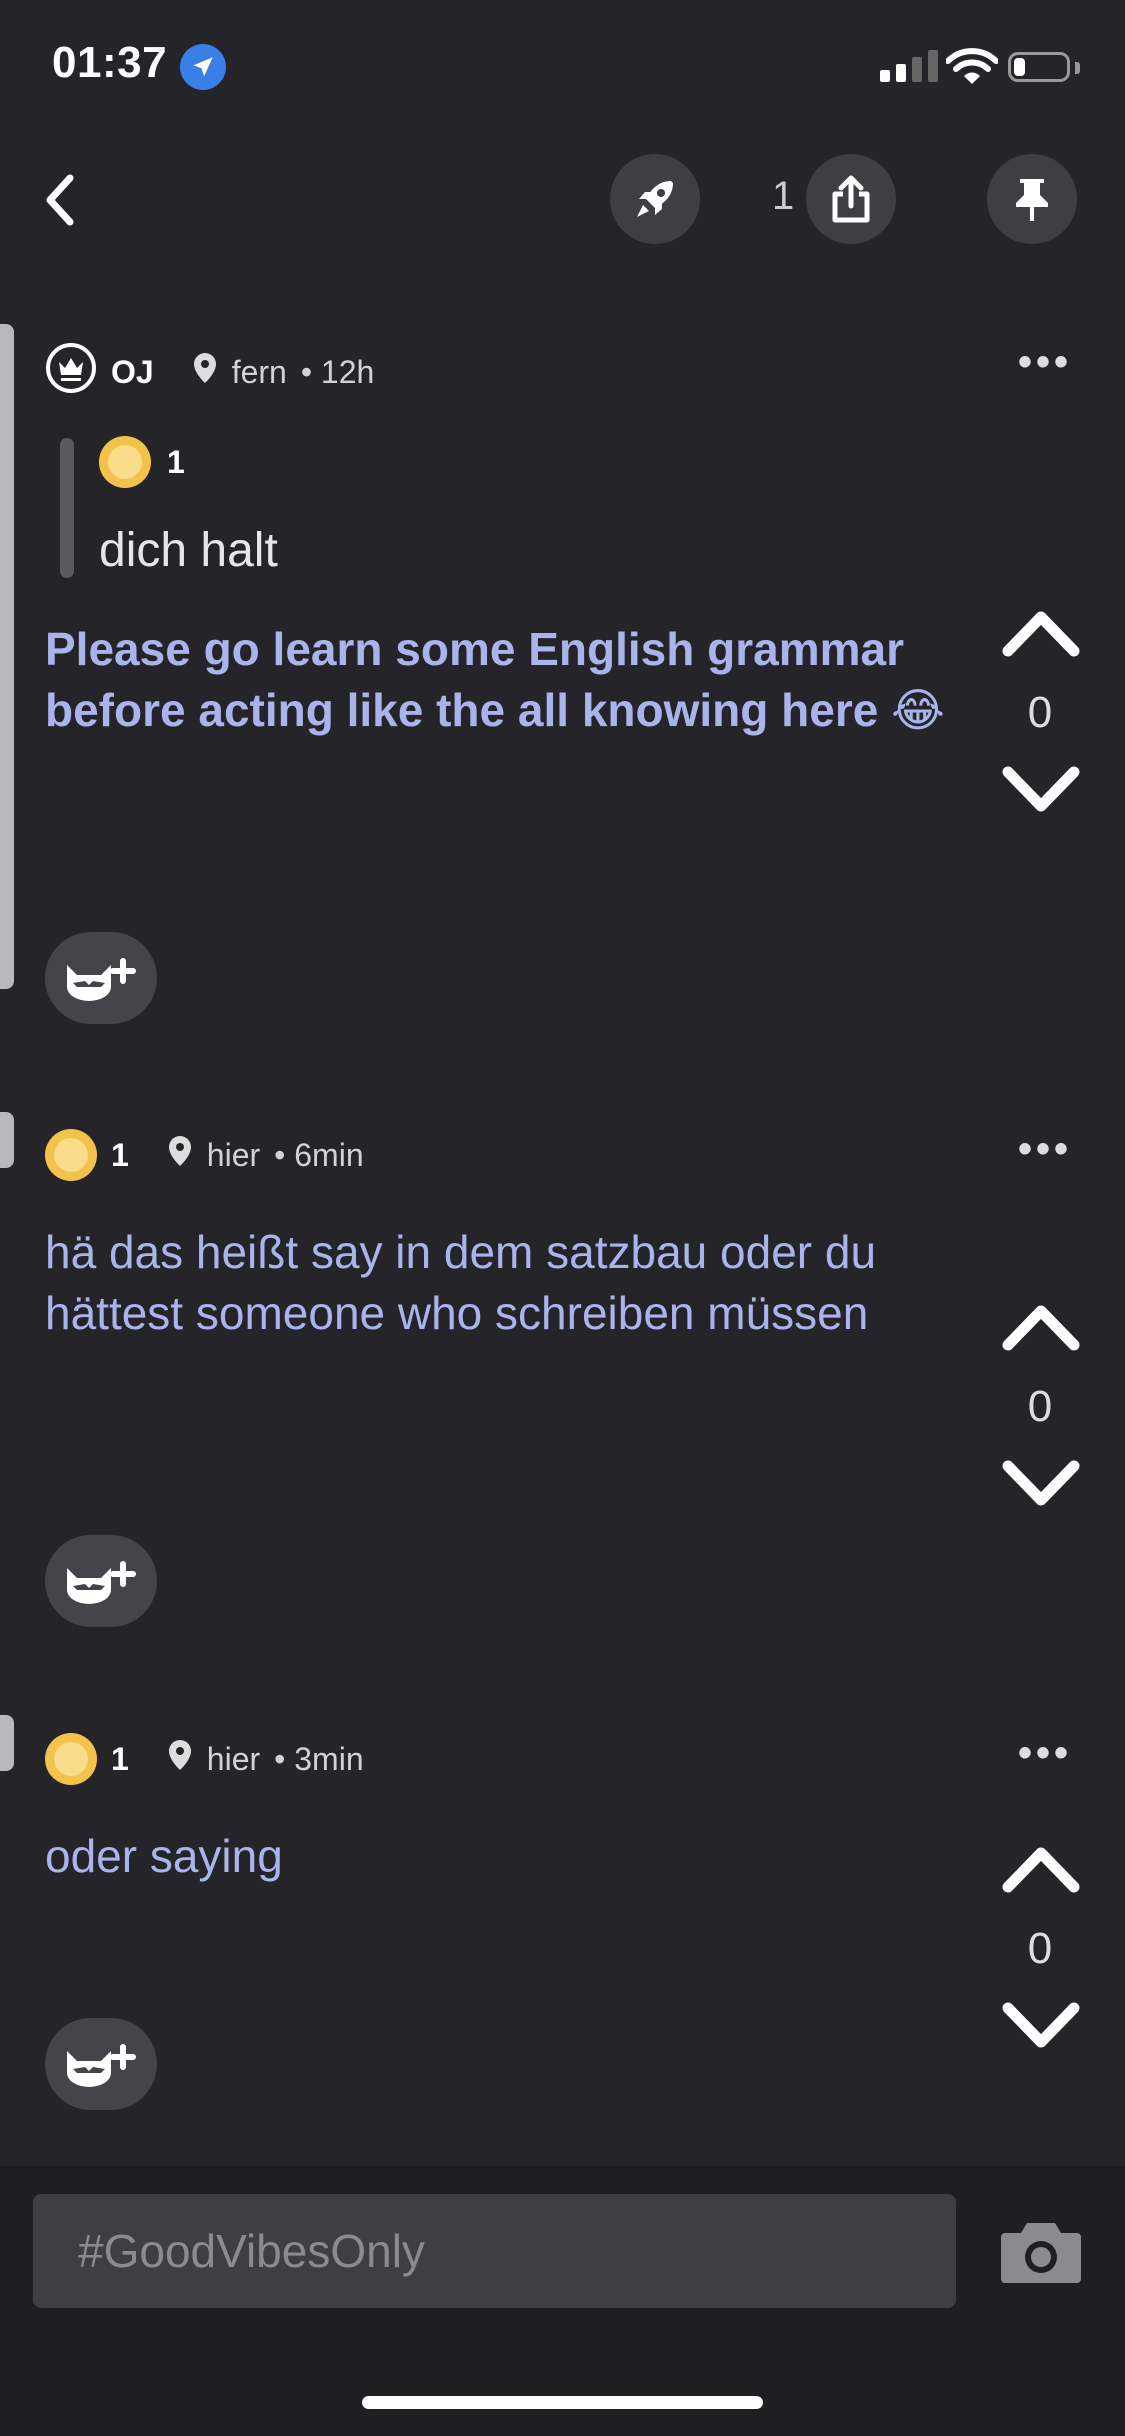 This screenshot has width=1125, height=2436. What do you see at coordinates (164, 1856) in the screenshot?
I see `reply-text: oder saying` at bounding box center [164, 1856].